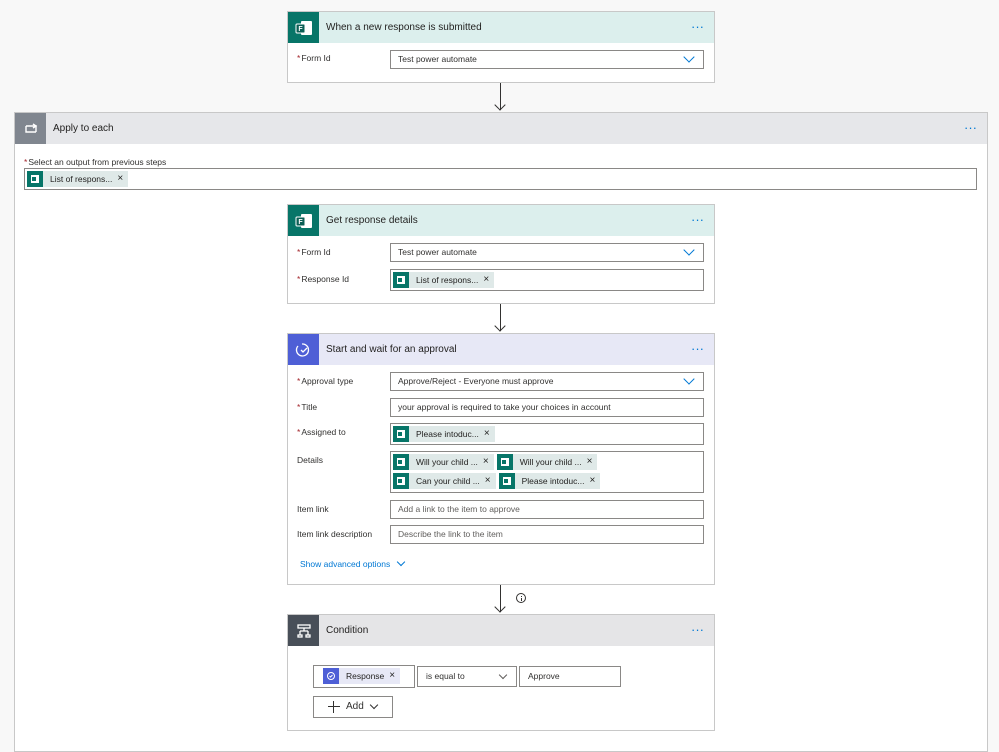 The height and width of the screenshot is (752, 999). I want to click on loop-icon, so click(30, 128).